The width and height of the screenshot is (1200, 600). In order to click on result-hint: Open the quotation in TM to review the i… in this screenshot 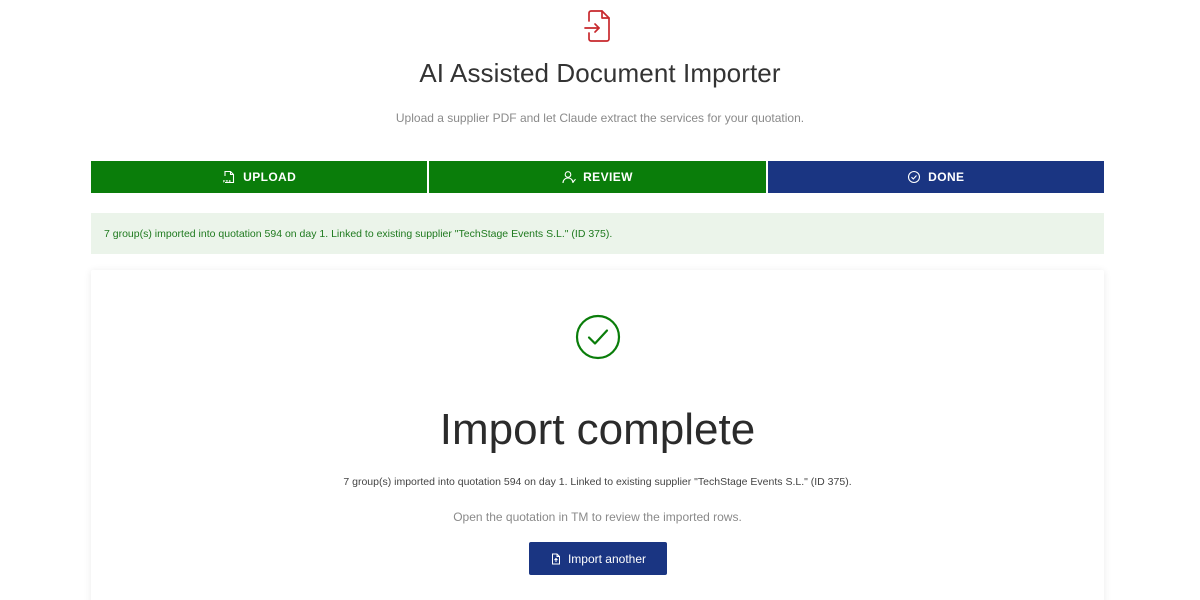, I will do `click(597, 517)`.